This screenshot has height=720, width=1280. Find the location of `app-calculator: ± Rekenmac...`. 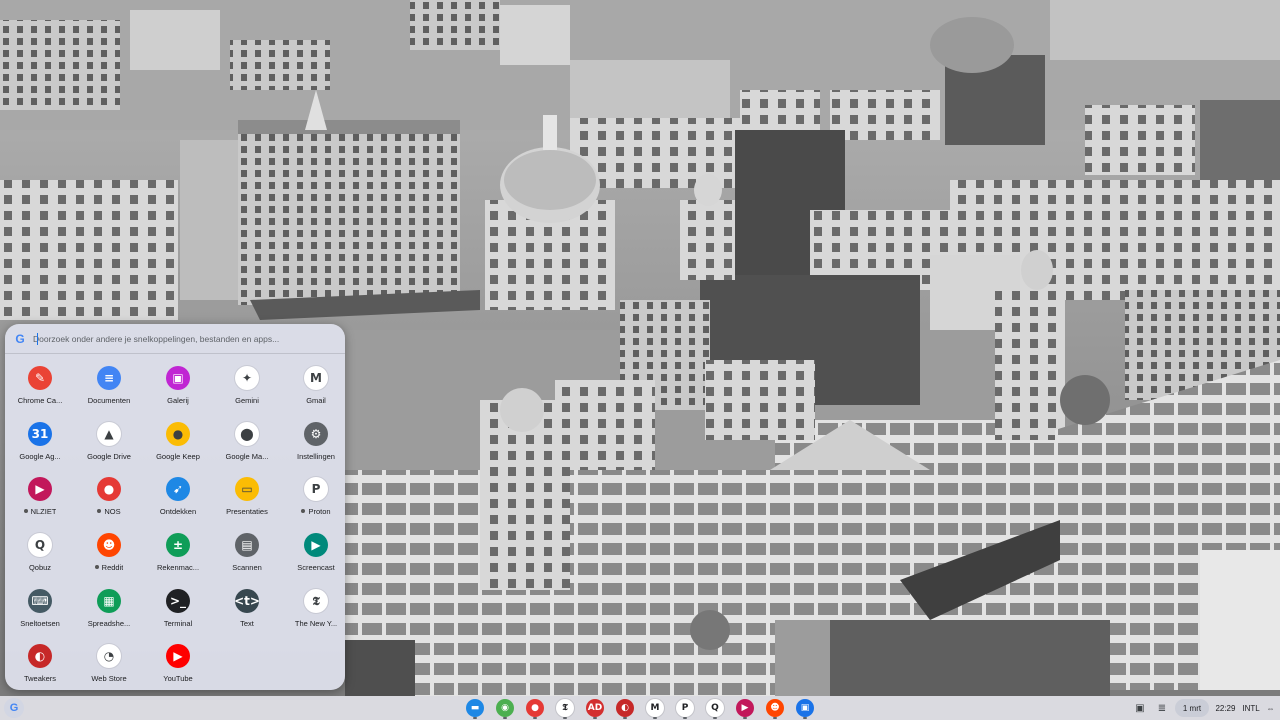

app-calculator: ± Rekenmac... is located at coordinates (178, 551).